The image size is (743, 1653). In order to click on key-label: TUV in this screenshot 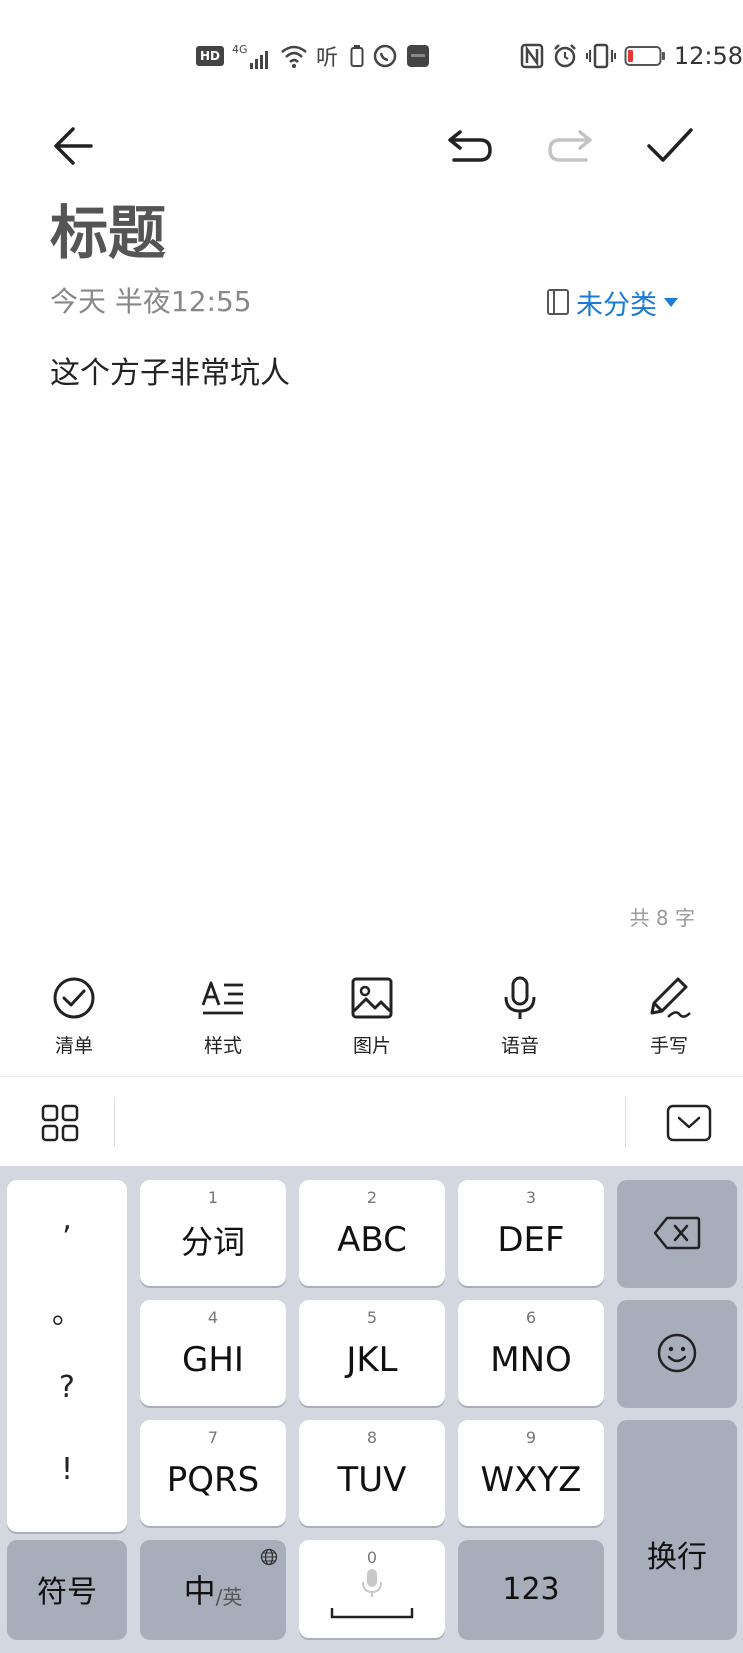, I will do `click(372, 1480)`.